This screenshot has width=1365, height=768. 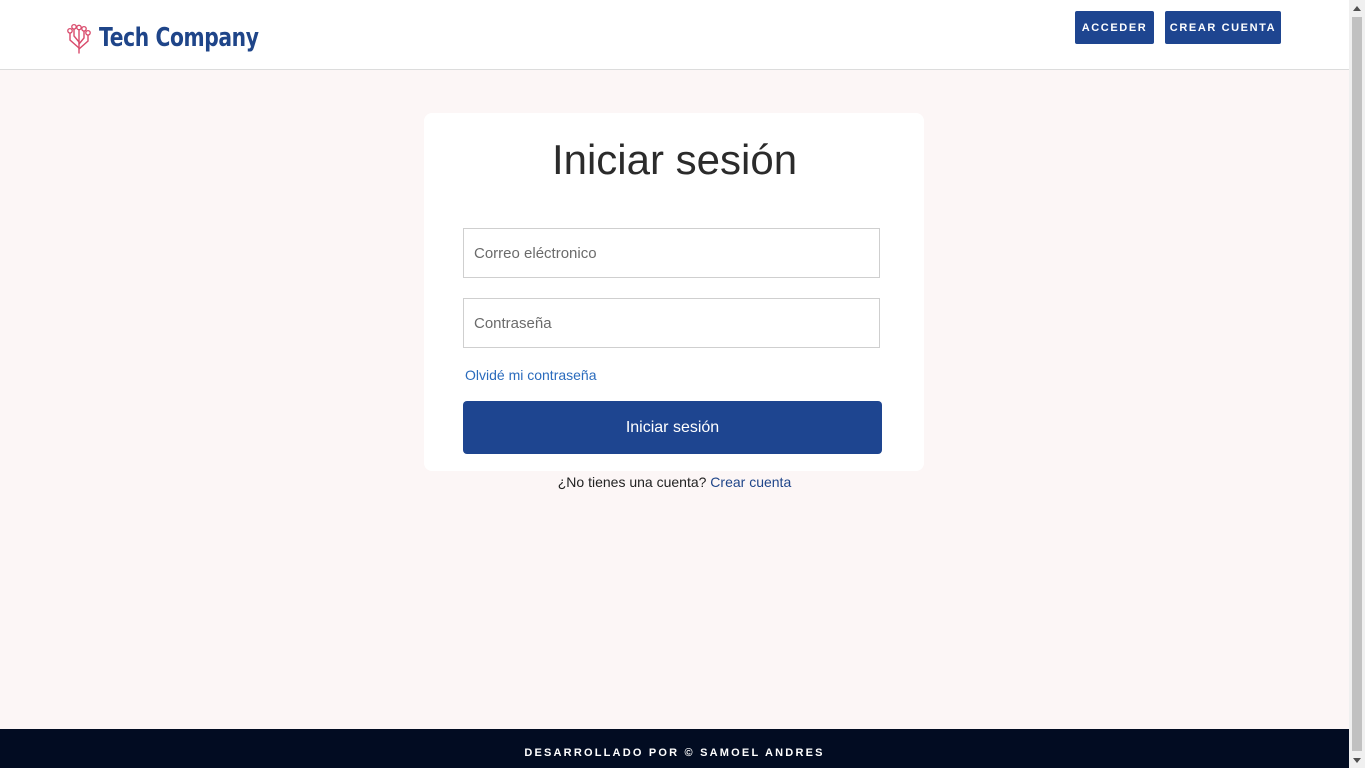 What do you see at coordinates (1357, 760) in the screenshot?
I see `scroll-down-arrow-icon` at bounding box center [1357, 760].